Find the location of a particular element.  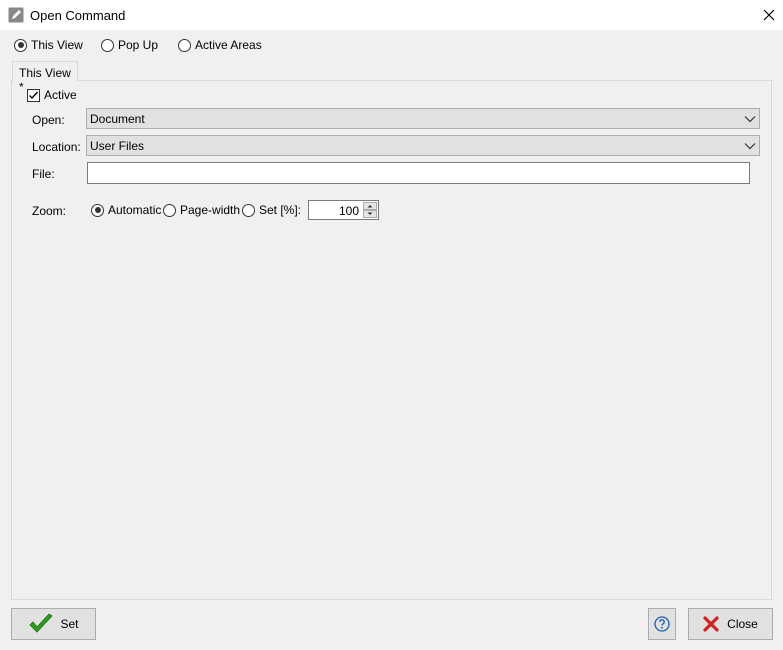

zoom-spinbox: 100 is located at coordinates (343, 210).